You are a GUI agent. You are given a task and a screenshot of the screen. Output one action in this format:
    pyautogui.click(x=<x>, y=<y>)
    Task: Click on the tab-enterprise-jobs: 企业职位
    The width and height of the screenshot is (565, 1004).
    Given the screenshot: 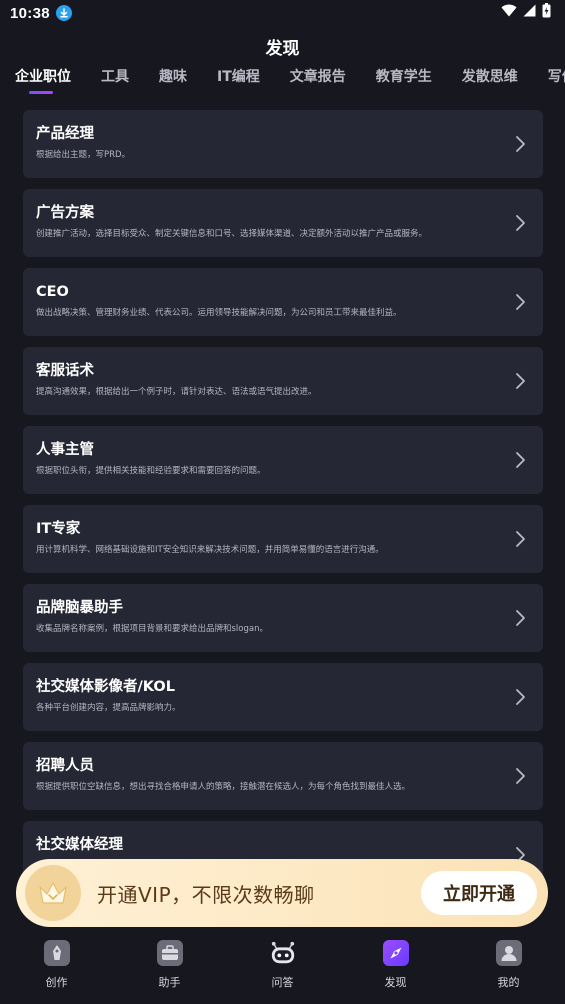 What is the action you would take?
    pyautogui.click(x=43, y=81)
    